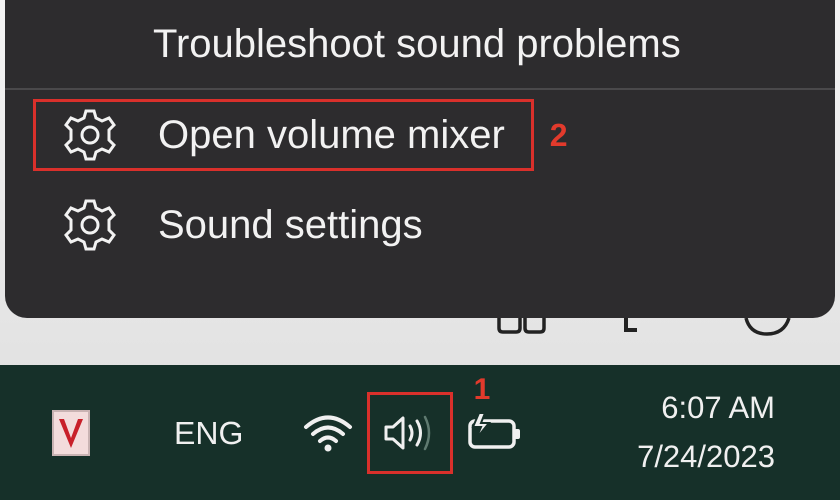 Image resolution: width=840 pixels, height=500 pixels. Describe the element at coordinates (290, 225) in the screenshot. I see `menu-item-label: Sound settings` at that location.